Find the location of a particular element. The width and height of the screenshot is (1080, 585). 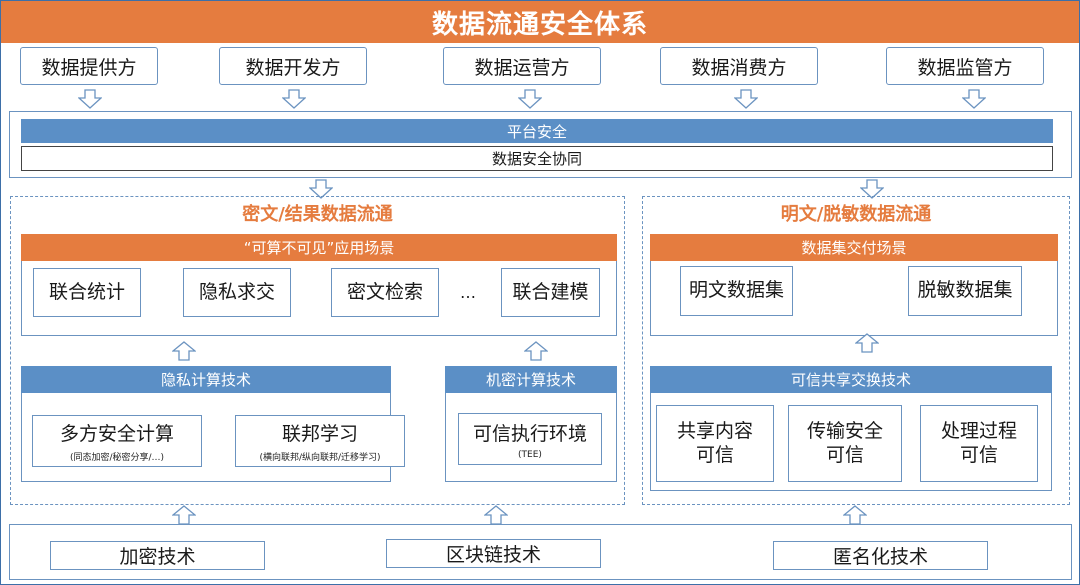

transmission-security-line1: 传输安全 is located at coordinates (844, 430).